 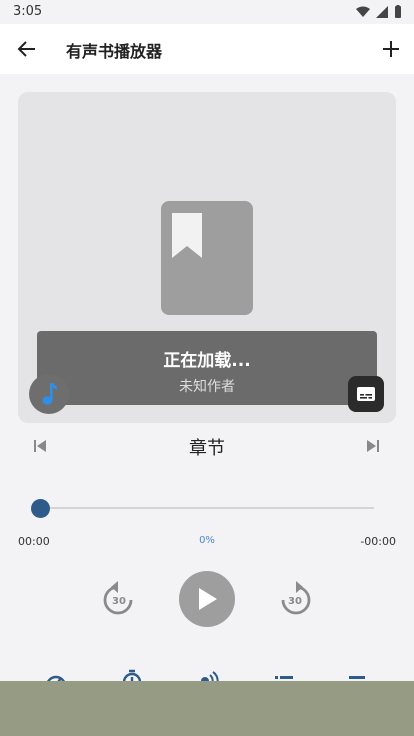 I want to click on rewind-seconds: 30, so click(x=119, y=601).